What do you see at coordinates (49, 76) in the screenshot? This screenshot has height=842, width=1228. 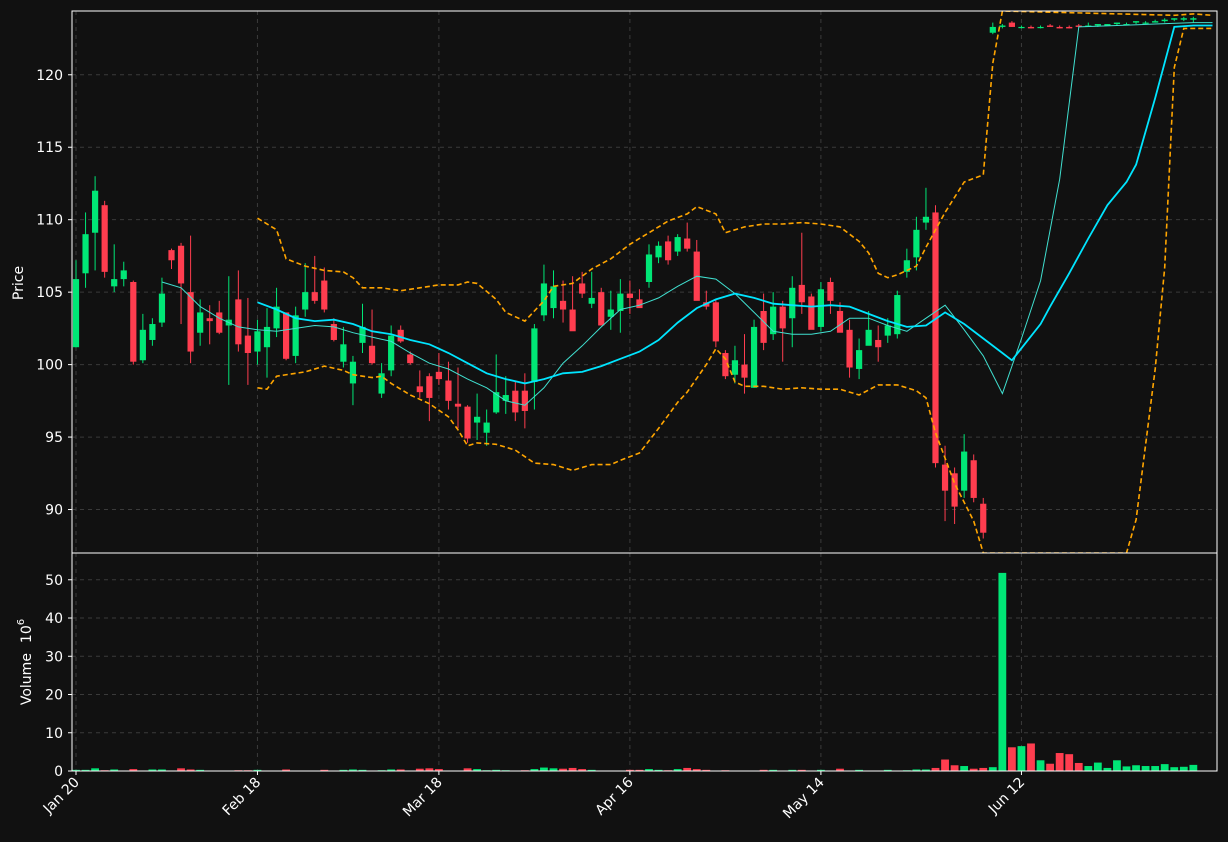 I see `price-tick-label: 120` at bounding box center [49, 76].